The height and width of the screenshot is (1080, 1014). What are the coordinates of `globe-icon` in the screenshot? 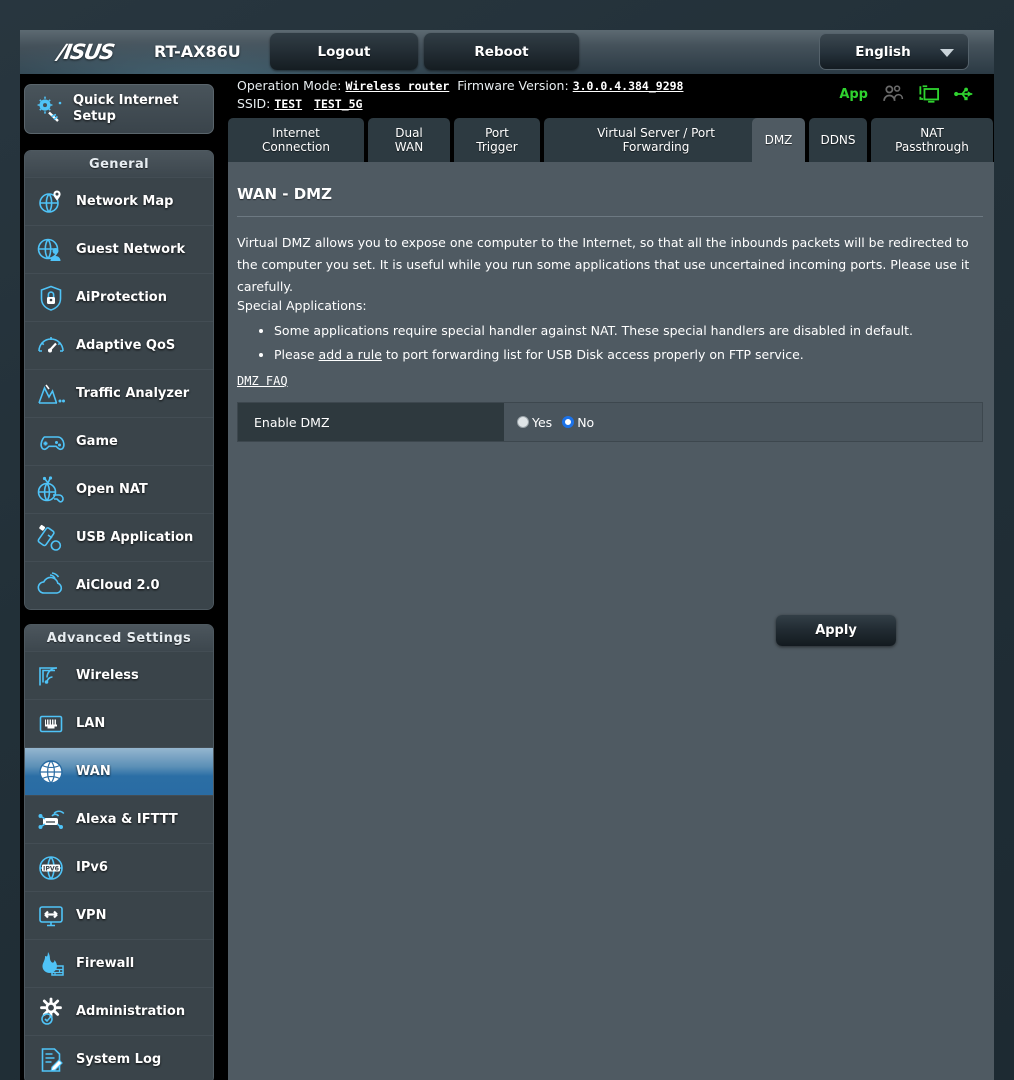 It's located at (51, 771).